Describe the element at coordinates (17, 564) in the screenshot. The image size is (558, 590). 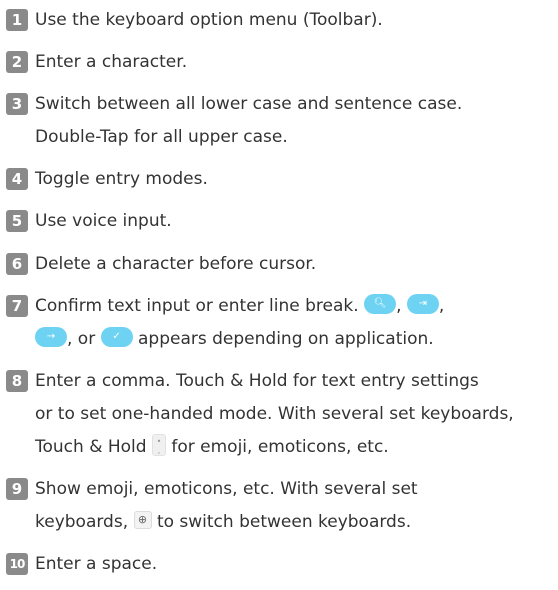
I see `step-number-badge: 10` at that location.